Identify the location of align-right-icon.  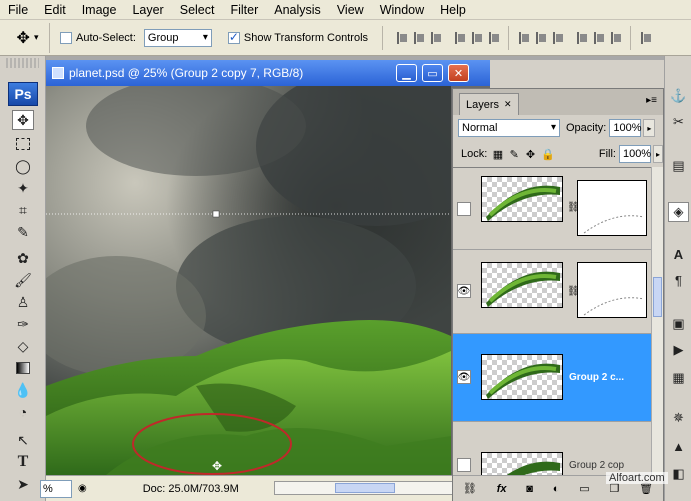
(493, 38).